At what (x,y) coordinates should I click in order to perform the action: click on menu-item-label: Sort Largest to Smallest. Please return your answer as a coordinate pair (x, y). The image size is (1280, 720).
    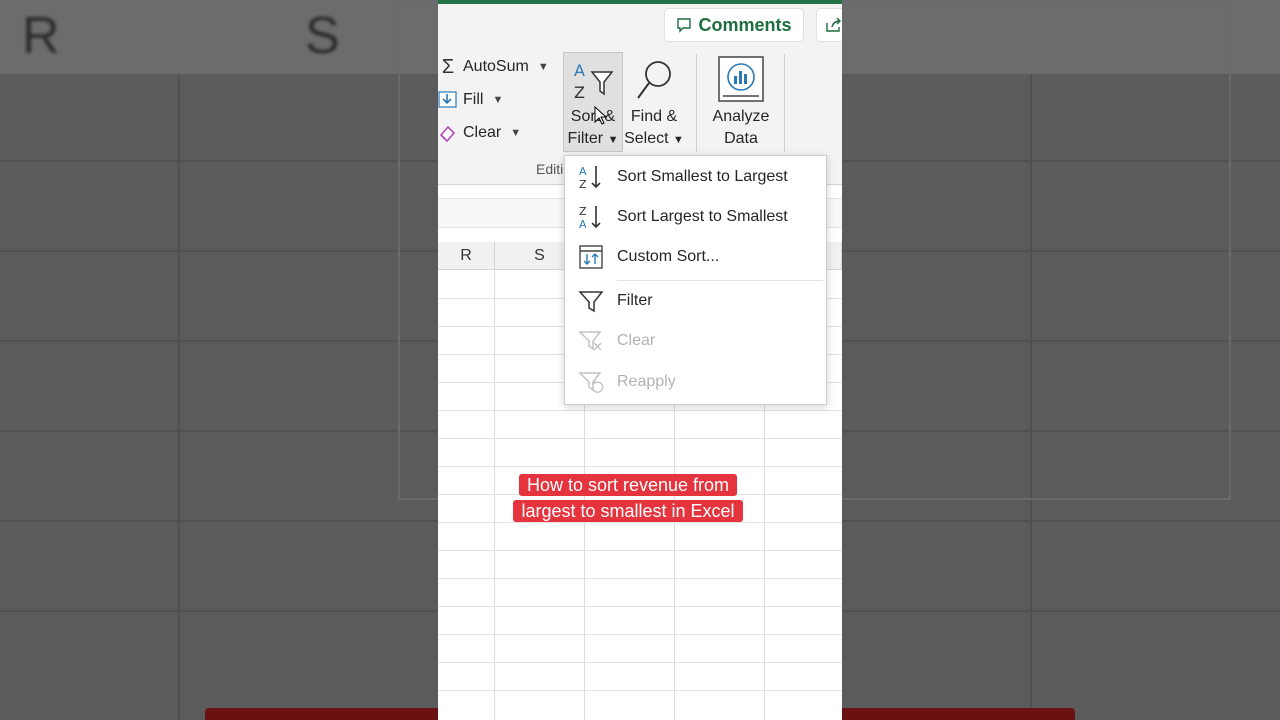
    Looking at the image, I should click on (702, 216).